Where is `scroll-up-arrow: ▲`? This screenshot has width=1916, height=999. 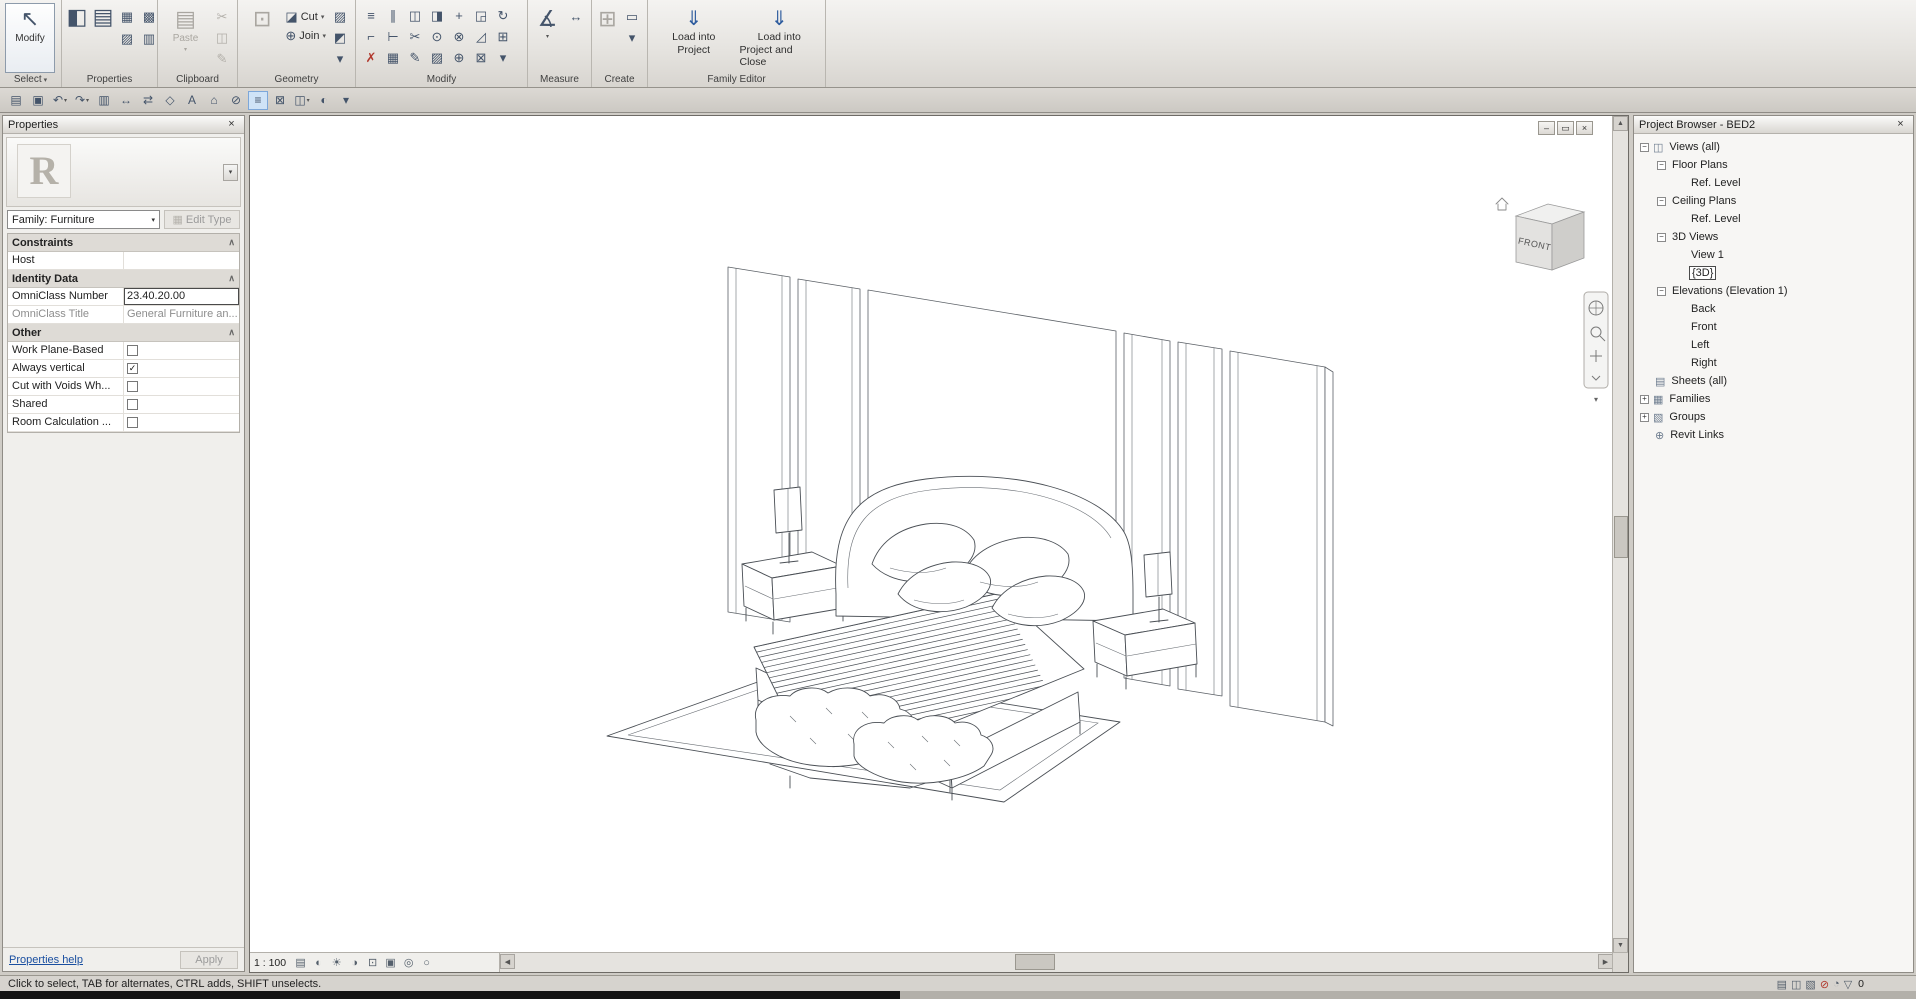
scroll-up-arrow: ▲ is located at coordinates (1620, 123).